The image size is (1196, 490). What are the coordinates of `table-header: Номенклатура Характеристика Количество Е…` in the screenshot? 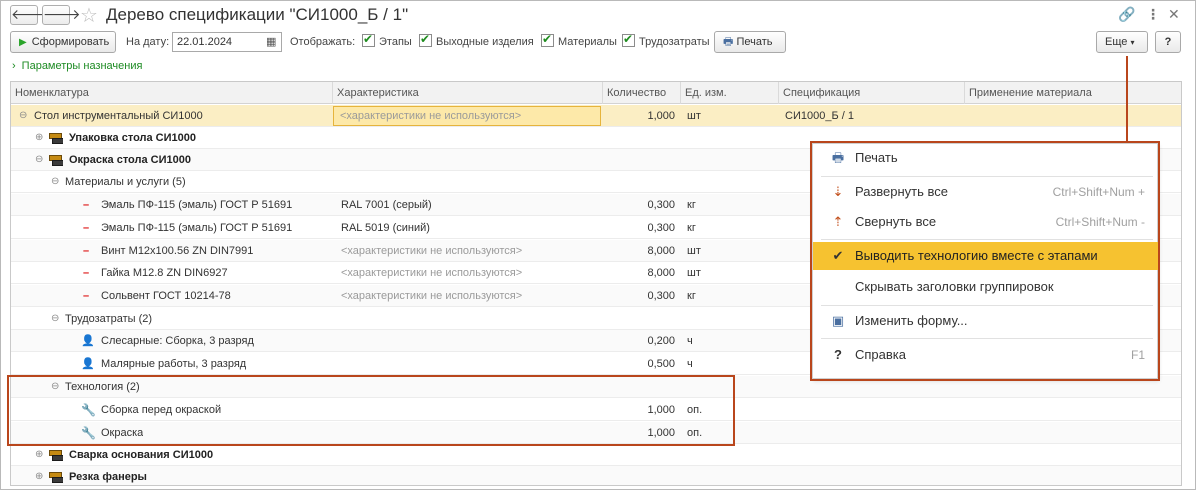 It's located at (596, 93).